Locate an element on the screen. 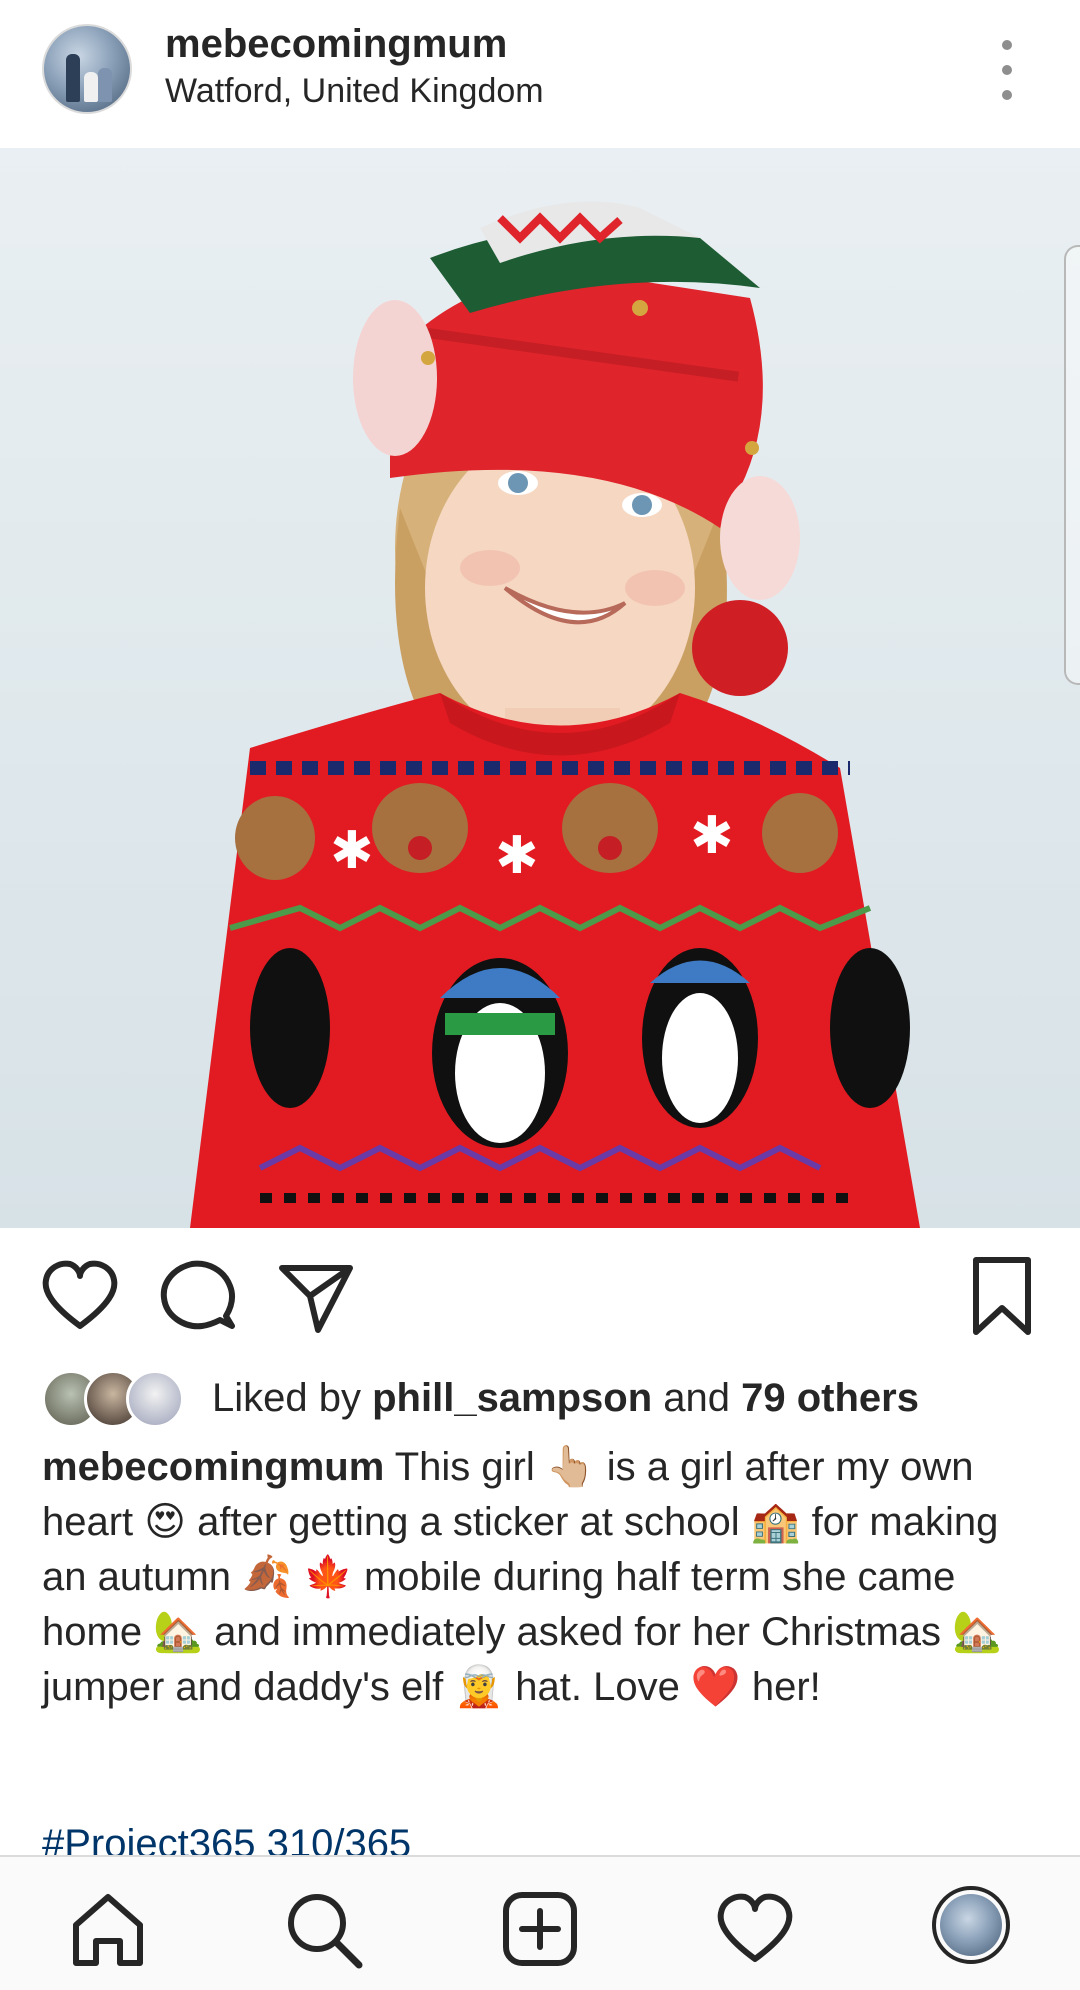  likes-summary: Liked by phill_sampson and 79 others is located at coordinates (542, 1401).